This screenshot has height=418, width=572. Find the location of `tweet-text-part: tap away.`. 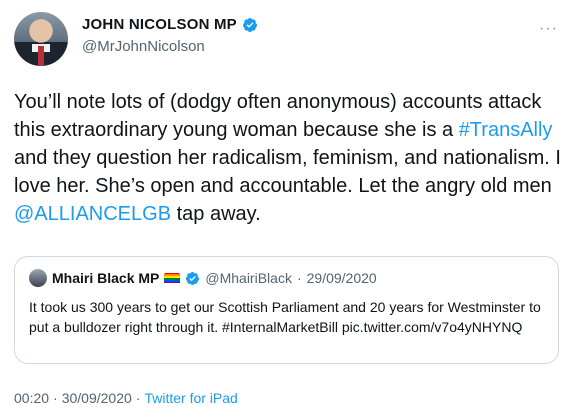

tweet-text-part: tap away. is located at coordinates (216, 214).